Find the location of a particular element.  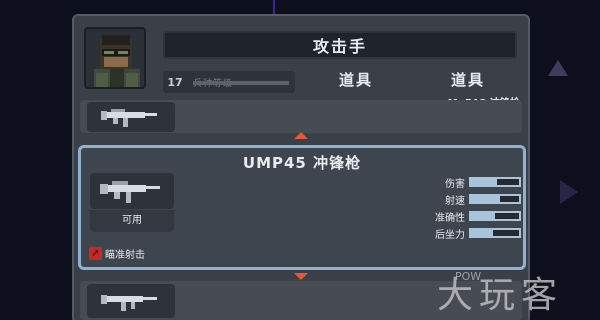

weapon-row-previous is located at coordinates (301, 116).